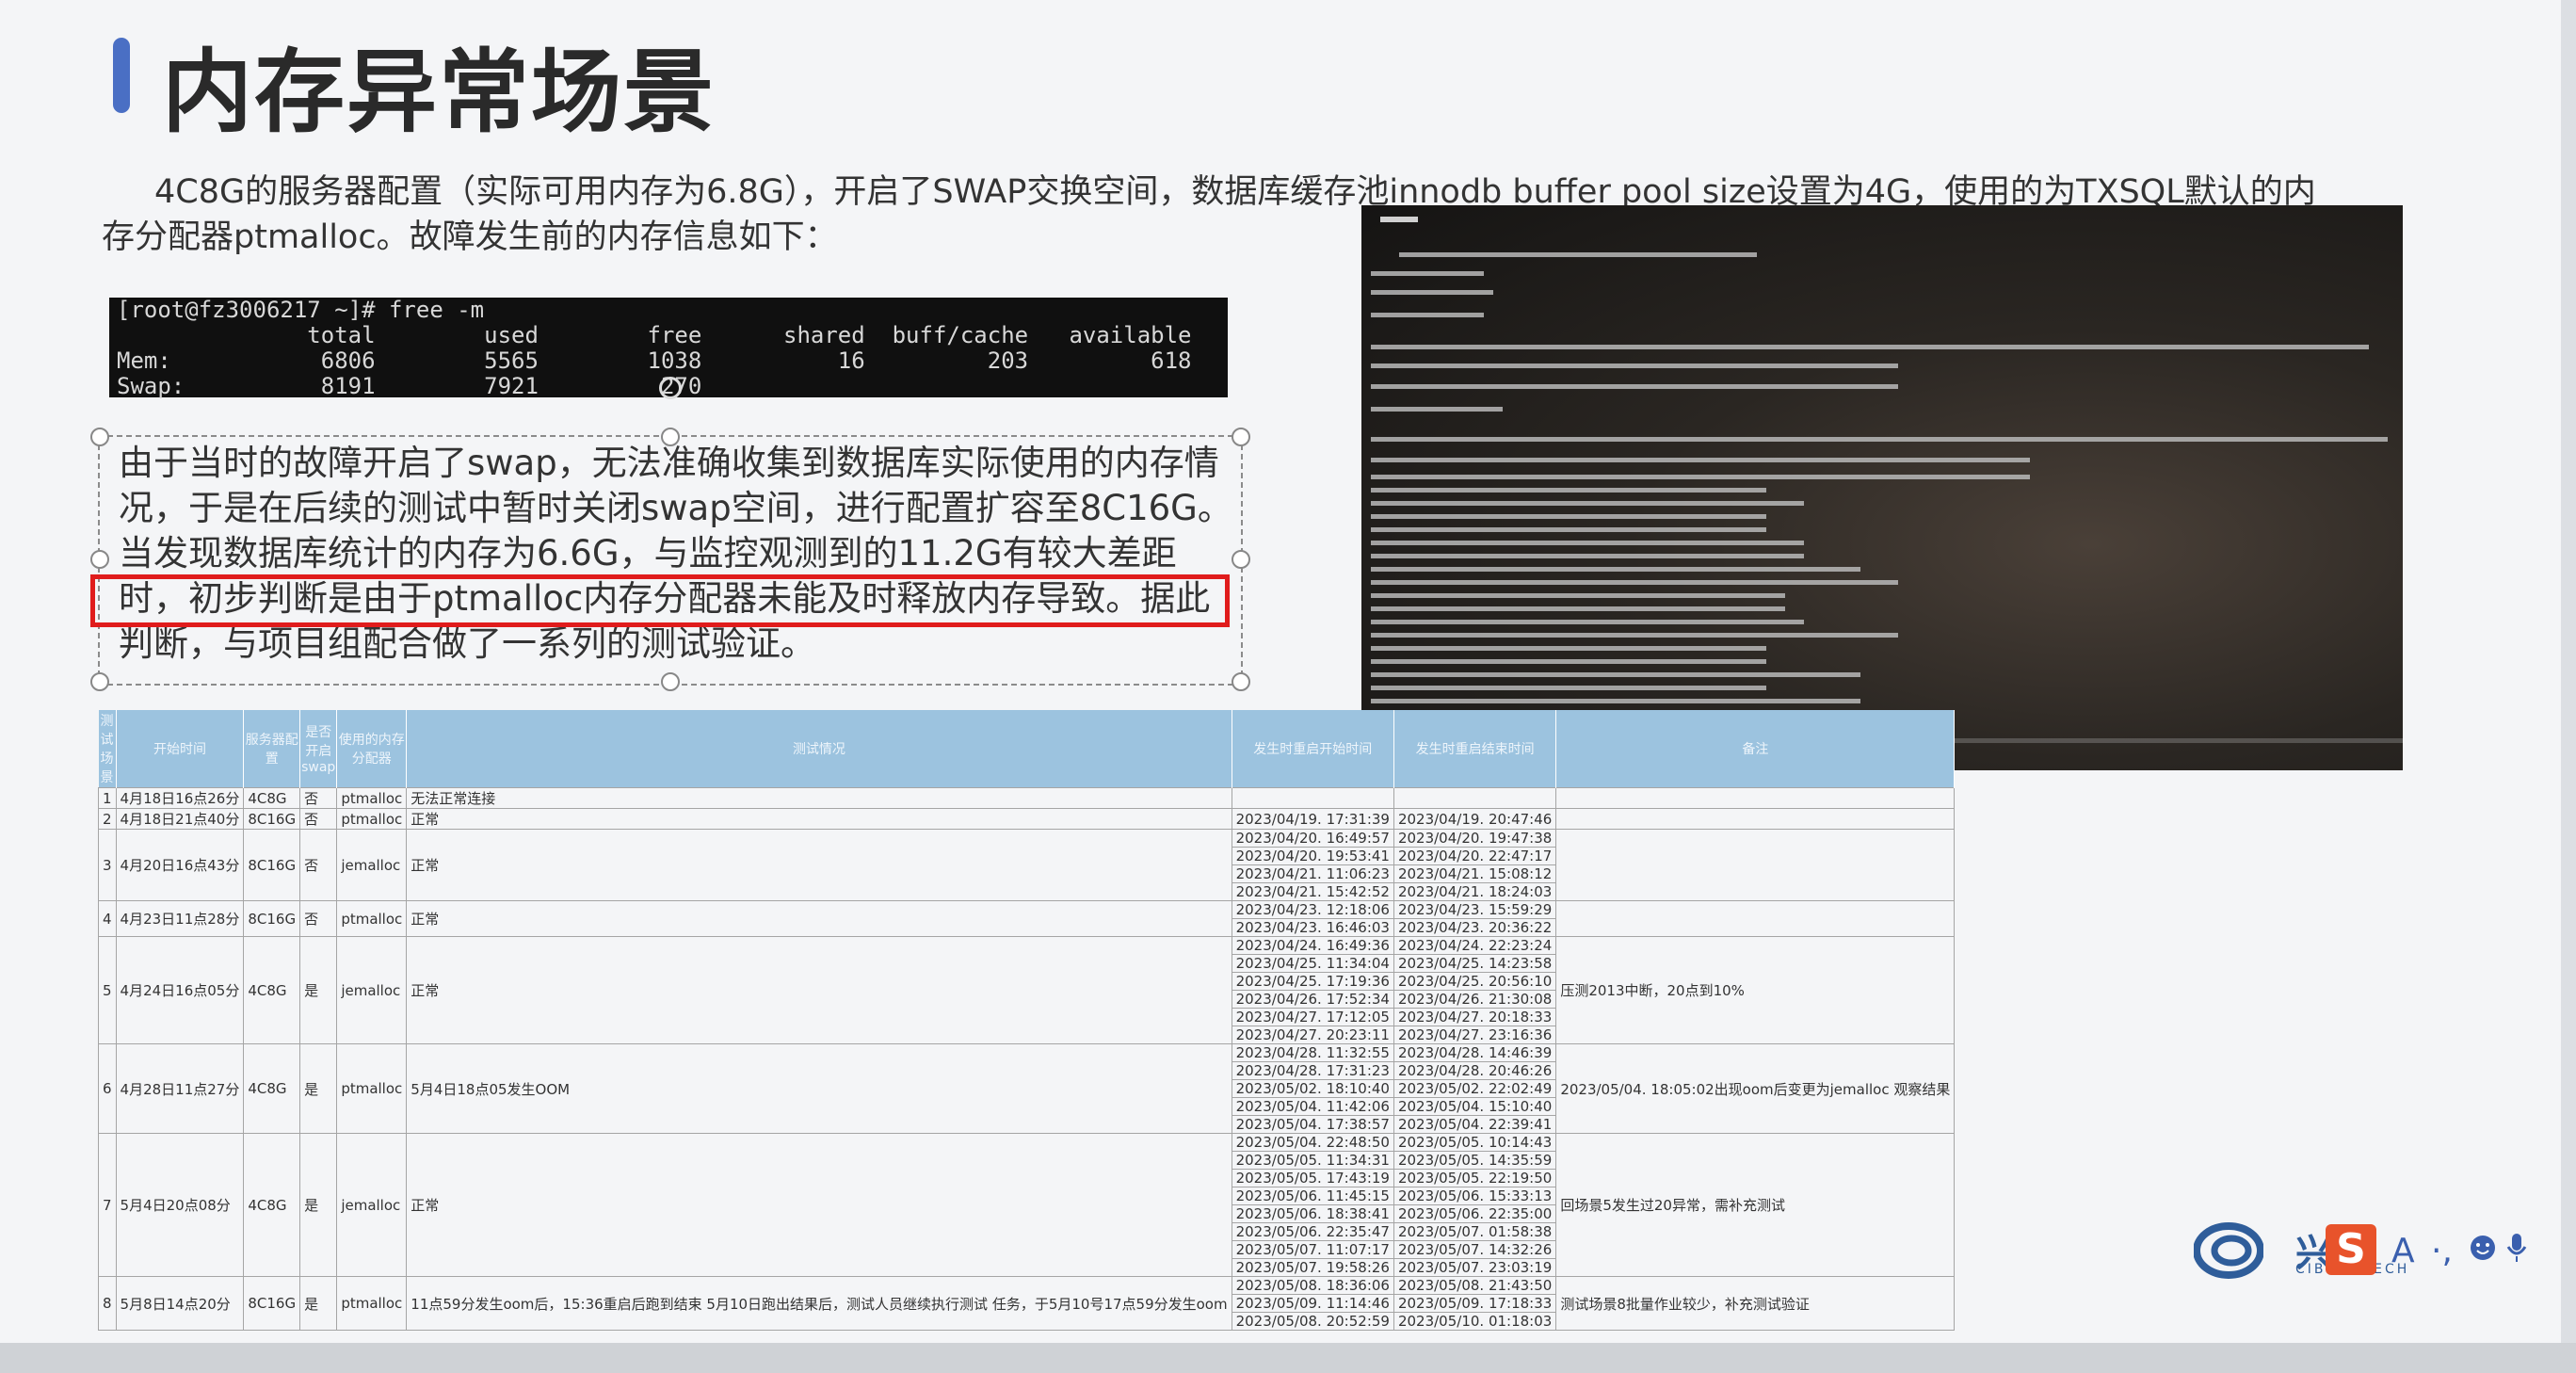 This screenshot has width=2576, height=1373. I want to click on table-cell: jemalloc, so click(372, 990).